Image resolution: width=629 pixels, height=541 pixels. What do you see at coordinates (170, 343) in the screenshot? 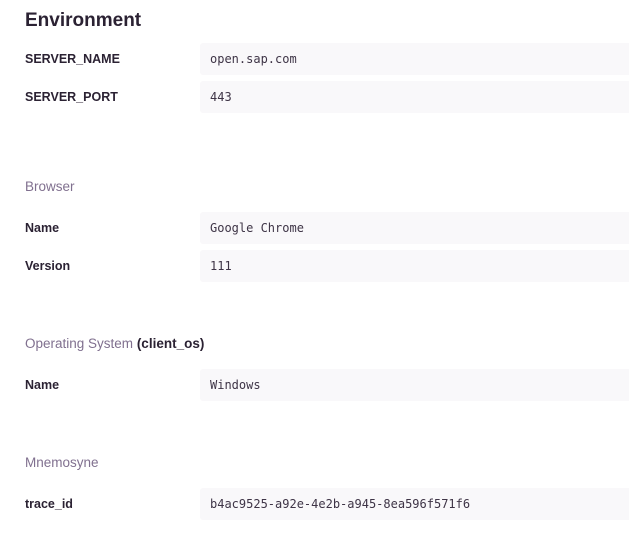
I see `section-title-os-alias: (client_os)` at bounding box center [170, 343].